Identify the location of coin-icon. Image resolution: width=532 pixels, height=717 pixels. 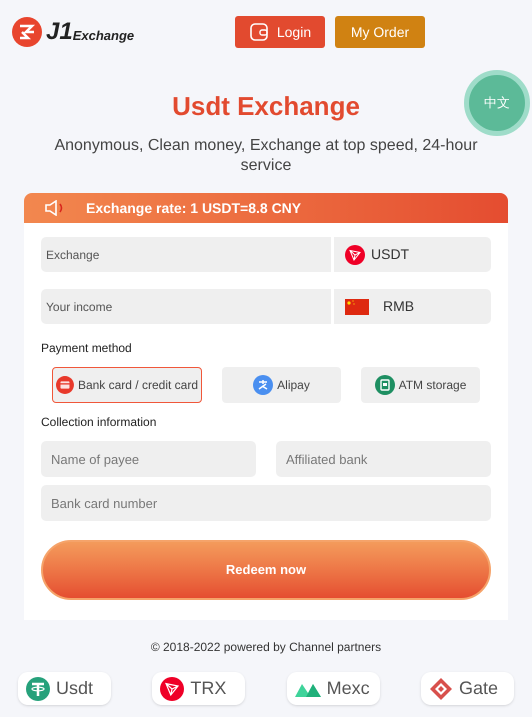
(38, 688).